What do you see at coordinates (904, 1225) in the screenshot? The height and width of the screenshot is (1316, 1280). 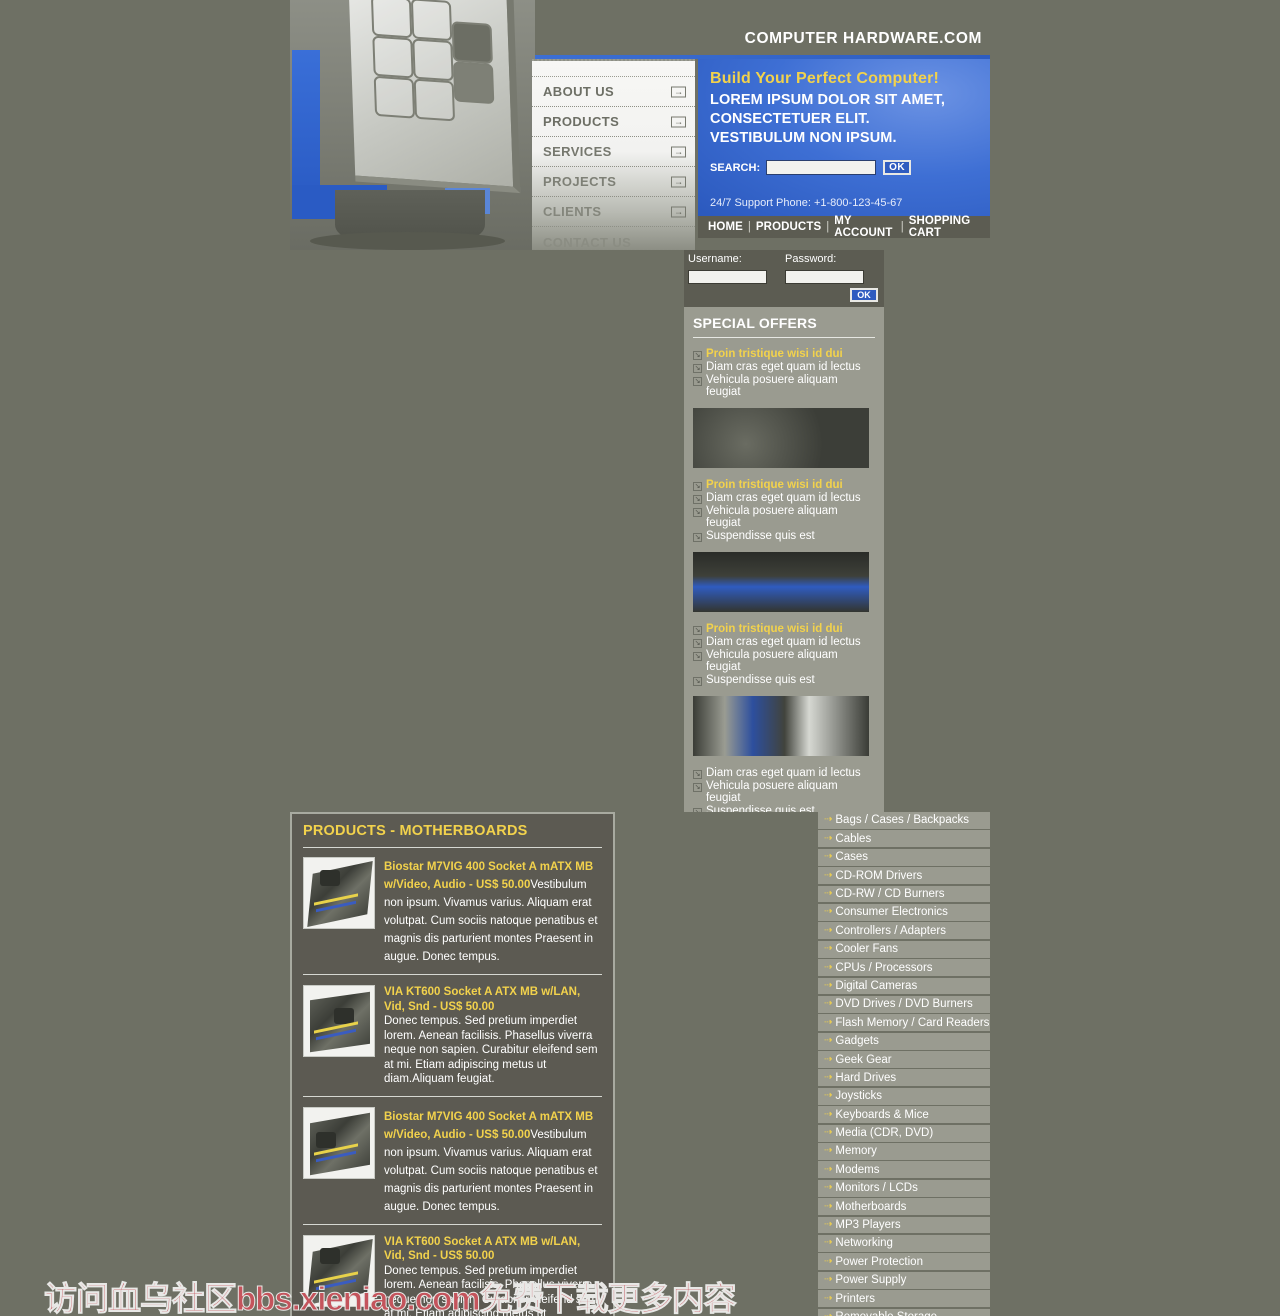 I see `category-item-mp3-players: ⇢ MP3 Players` at bounding box center [904, 1225].